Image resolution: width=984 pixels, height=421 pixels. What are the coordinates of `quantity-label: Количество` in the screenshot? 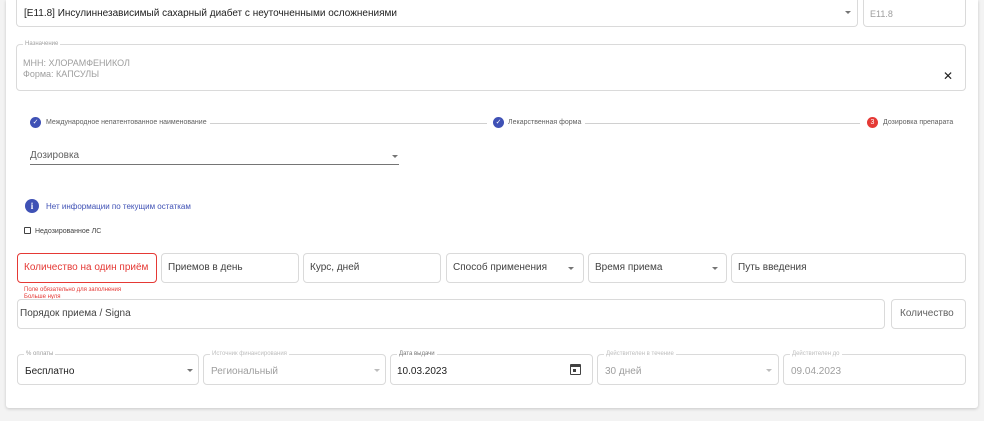 It's located at (927, 313).